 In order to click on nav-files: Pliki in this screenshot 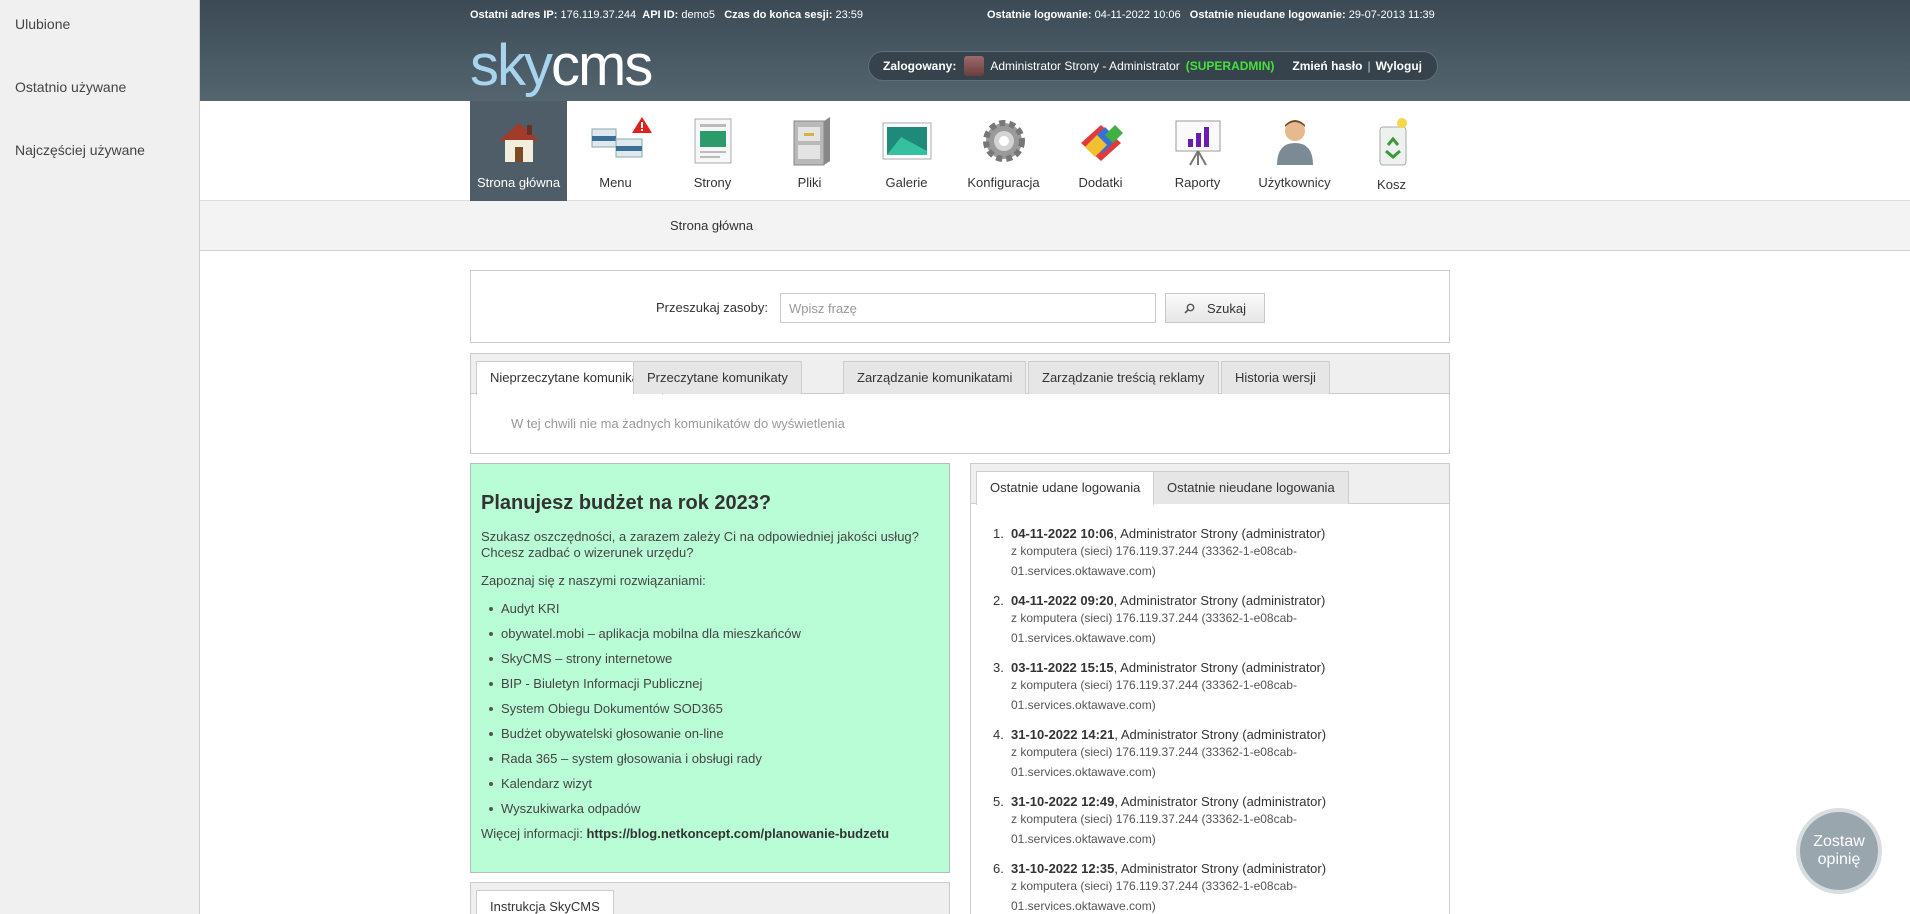, I will do `click(809, 151)`.